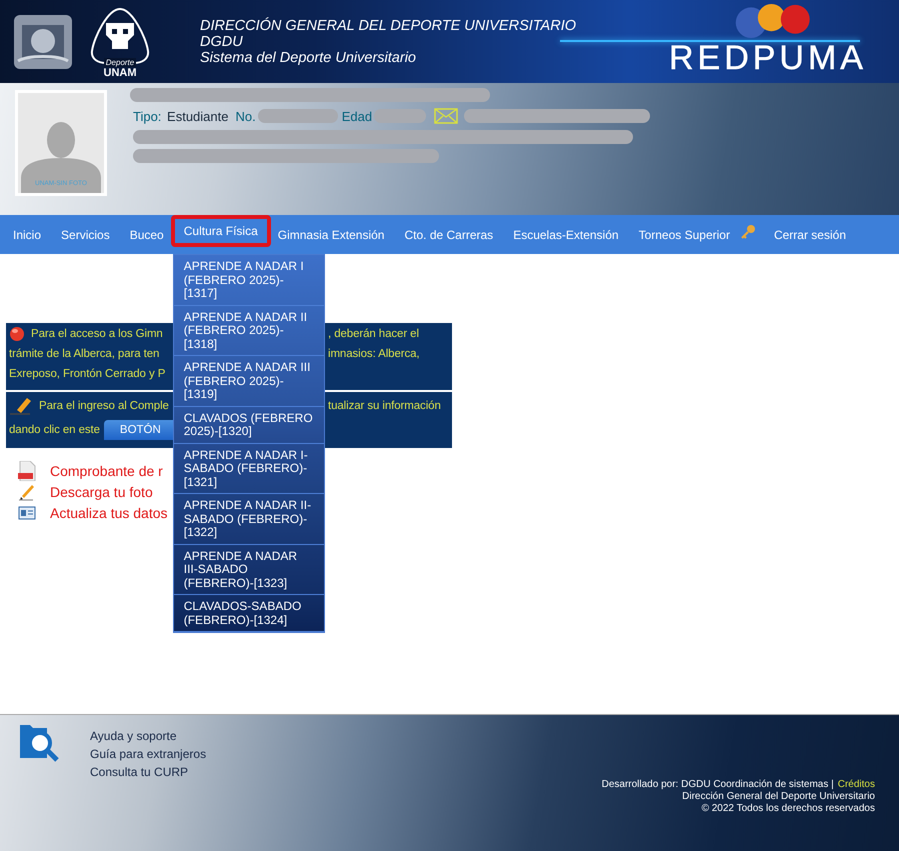  I want to click on header-title: Sistema del Deporte Universitario, so click(308, 58).